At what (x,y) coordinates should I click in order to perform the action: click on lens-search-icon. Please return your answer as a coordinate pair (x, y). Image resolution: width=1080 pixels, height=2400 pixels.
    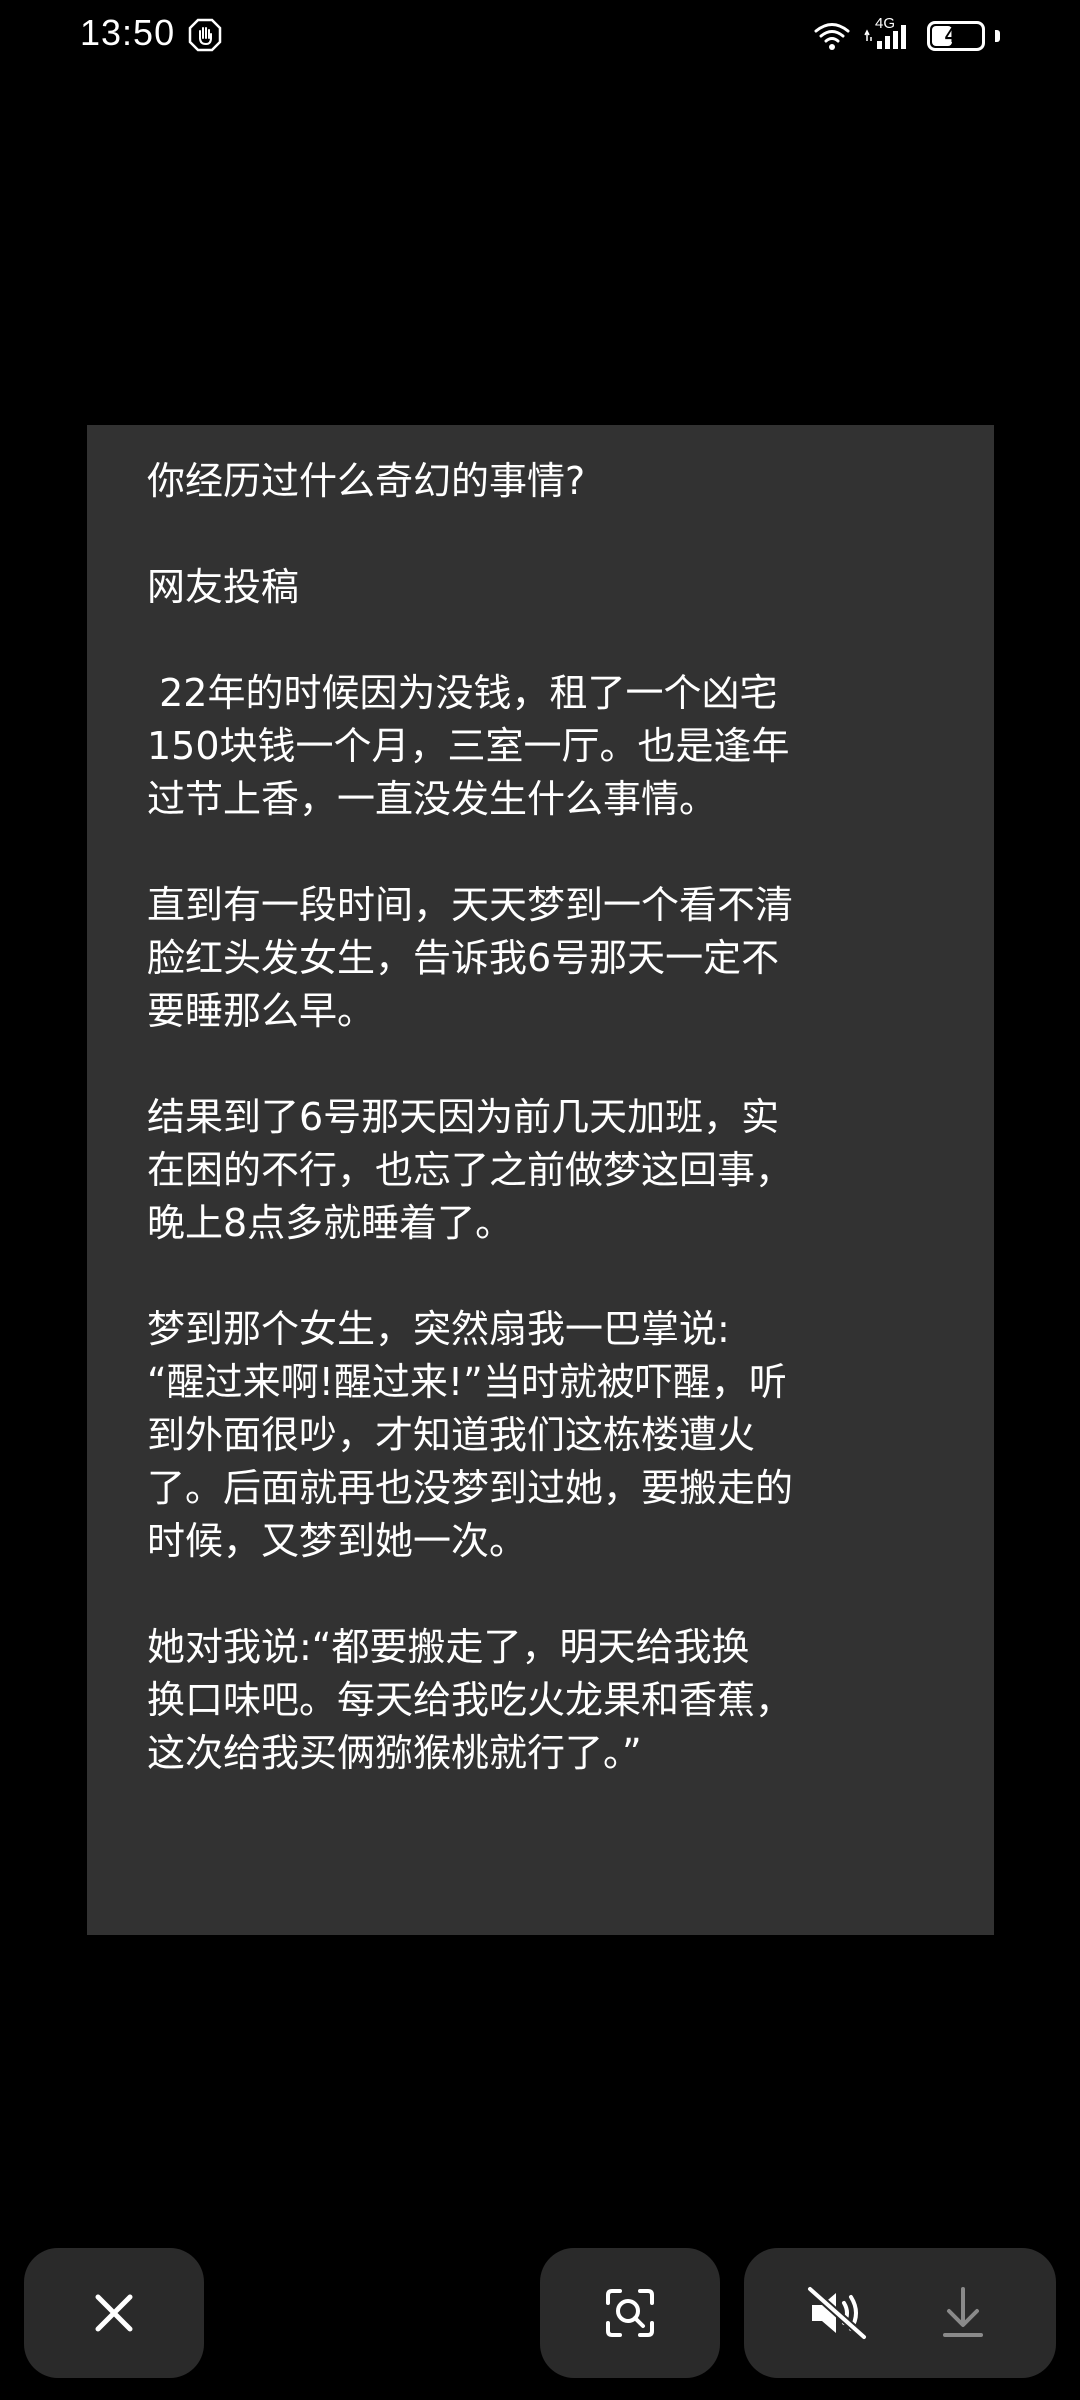
    Looking at the image, I should click on (630, 2313).